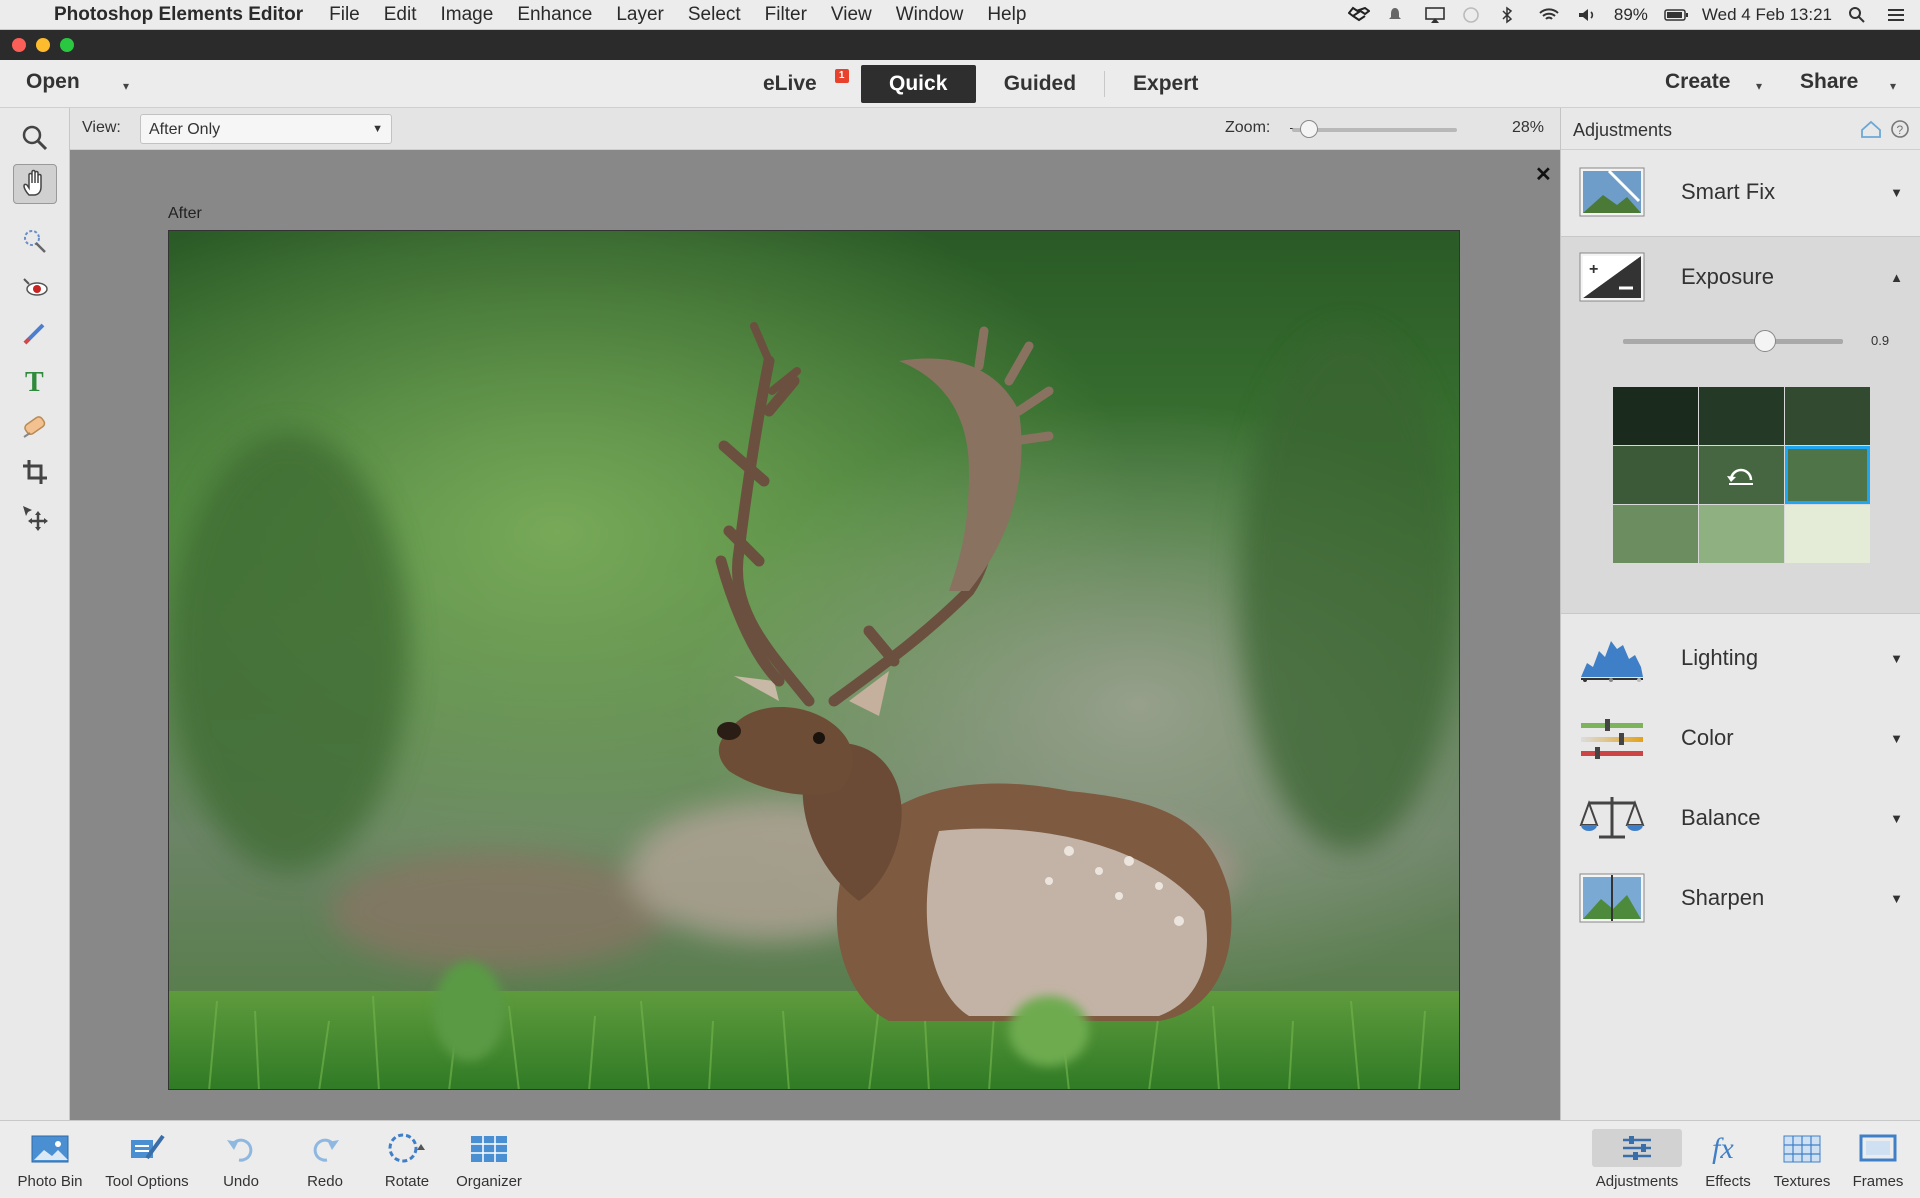 Image resolution: width=1920 pixels, height=1198 pixels. Describe the element at coordinates (1880, 340) in the screenshot. I see `exposure-value: 0.9` at that location.